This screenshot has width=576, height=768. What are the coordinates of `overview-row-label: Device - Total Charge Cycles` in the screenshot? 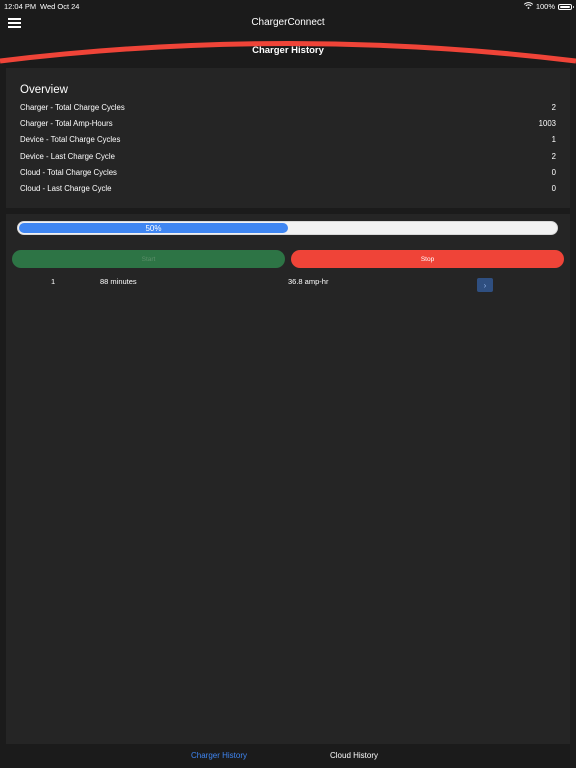 It's located at (70, 139).